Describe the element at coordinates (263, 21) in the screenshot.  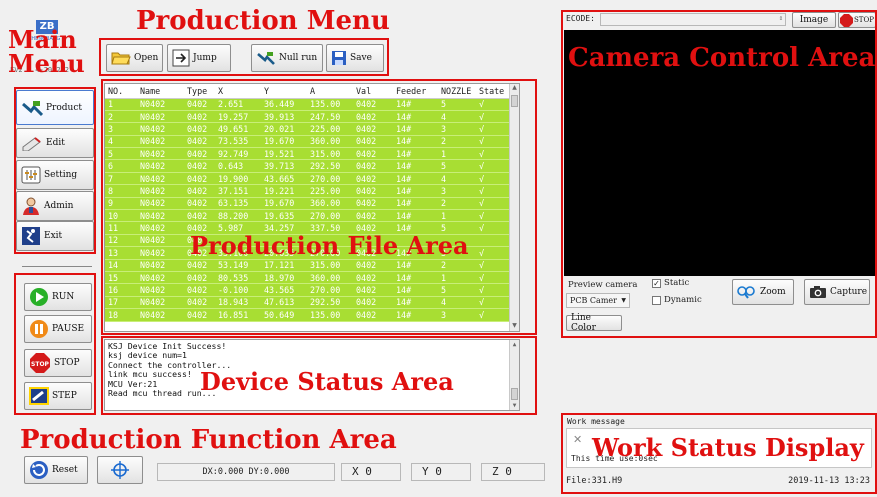
I see `production-menu-annotation: Production Menu` at that location.